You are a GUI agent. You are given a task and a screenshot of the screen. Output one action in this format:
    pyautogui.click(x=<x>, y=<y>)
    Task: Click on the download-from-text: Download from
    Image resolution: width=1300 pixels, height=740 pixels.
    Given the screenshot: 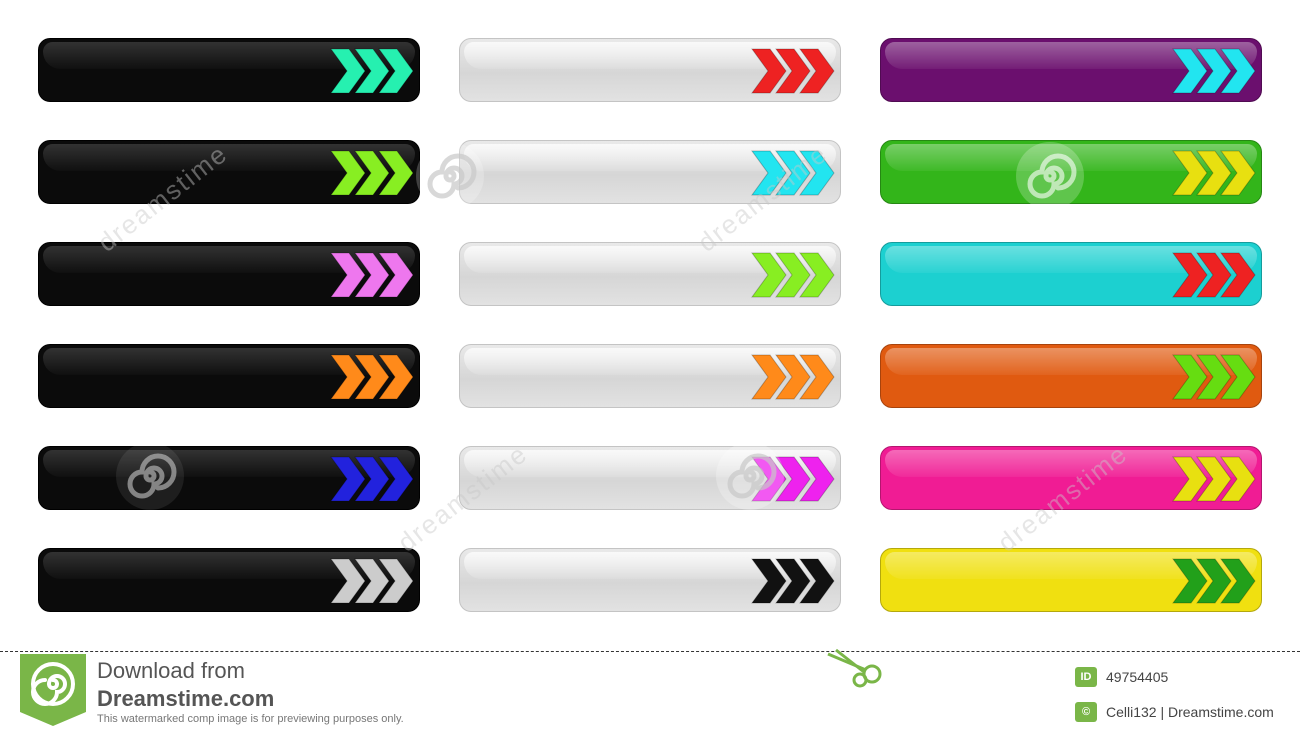 What is the action you would take?
    pyautogui.click(x=171, y=670)
    